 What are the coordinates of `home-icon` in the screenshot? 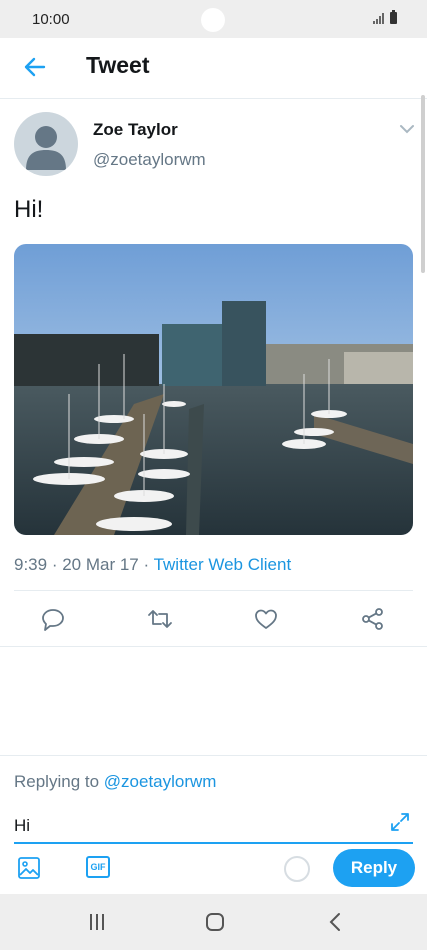 It's located at (215, 922).